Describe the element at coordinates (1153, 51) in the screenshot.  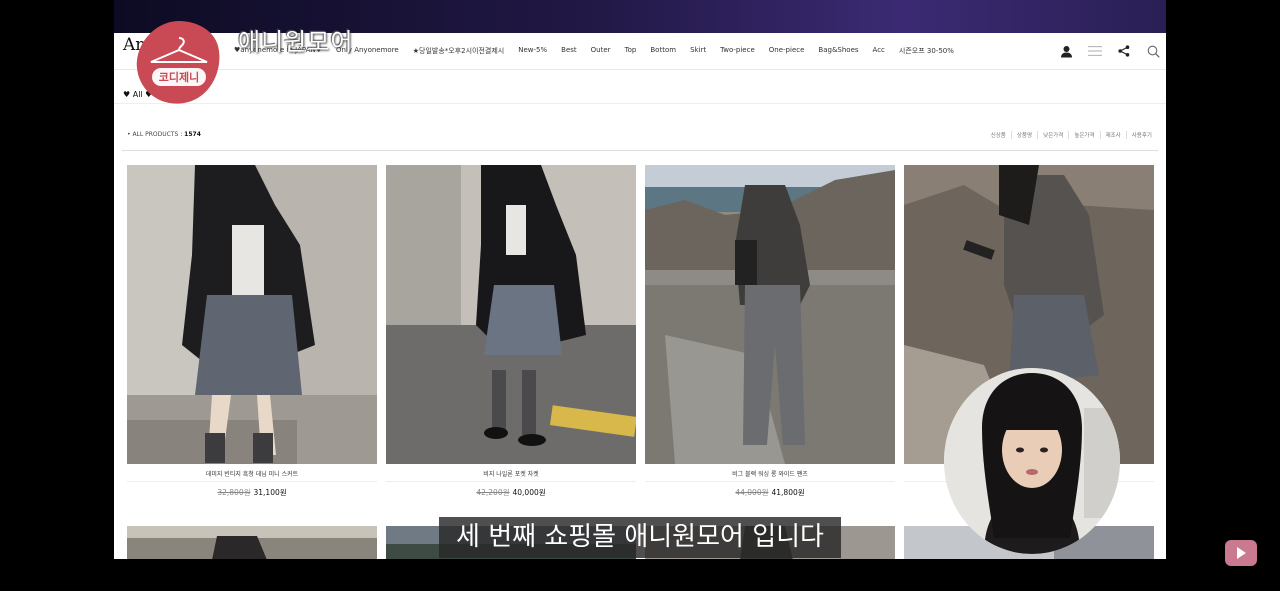
I see `search-icon` at that location.